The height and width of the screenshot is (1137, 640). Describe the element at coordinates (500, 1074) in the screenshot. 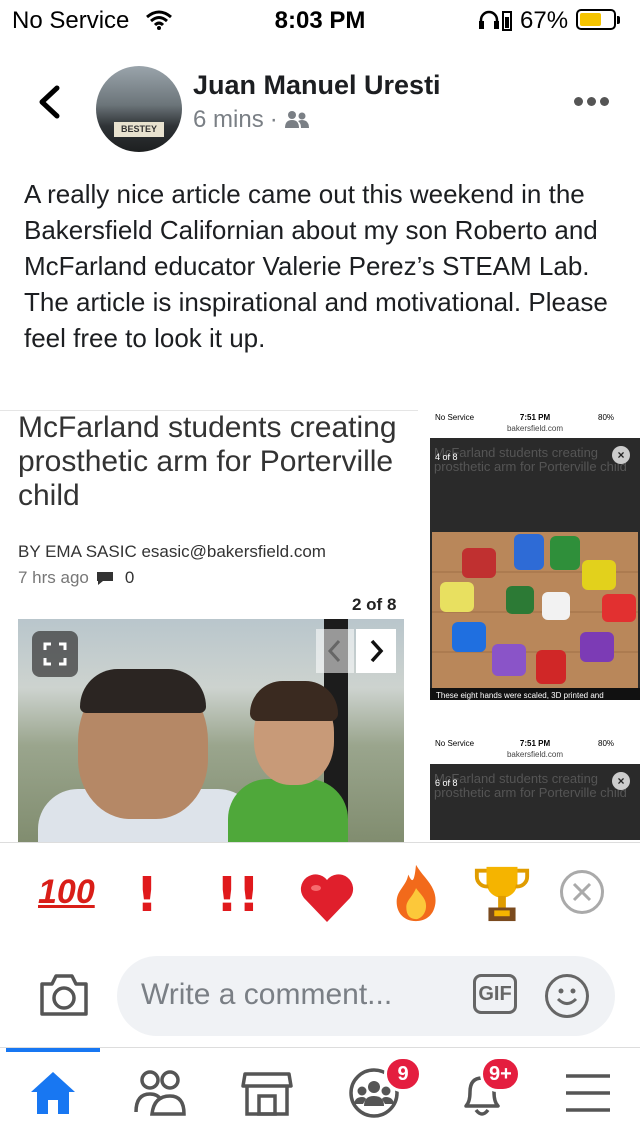

I see `notifications-badge: 9+` at that location.